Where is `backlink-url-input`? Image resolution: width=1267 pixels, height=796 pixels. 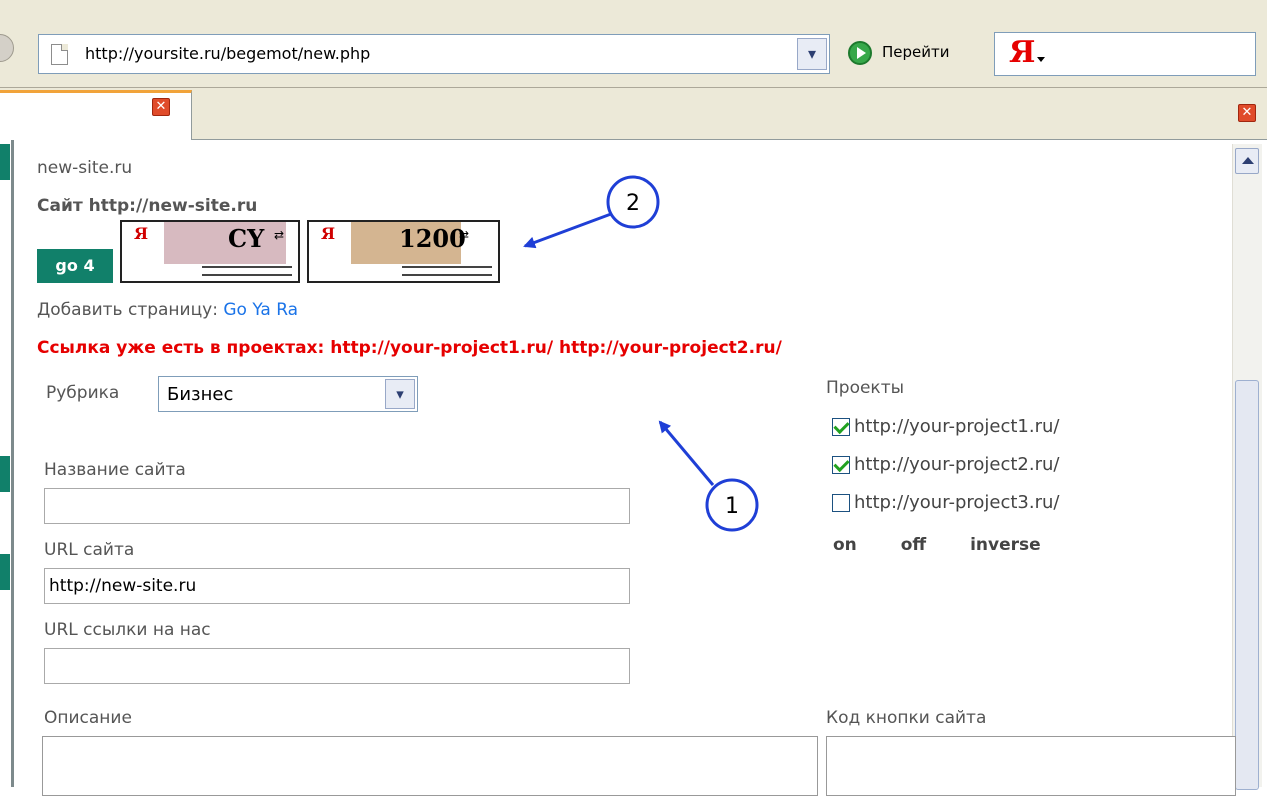
backlink-url-input is located at coordinates (337, 666).